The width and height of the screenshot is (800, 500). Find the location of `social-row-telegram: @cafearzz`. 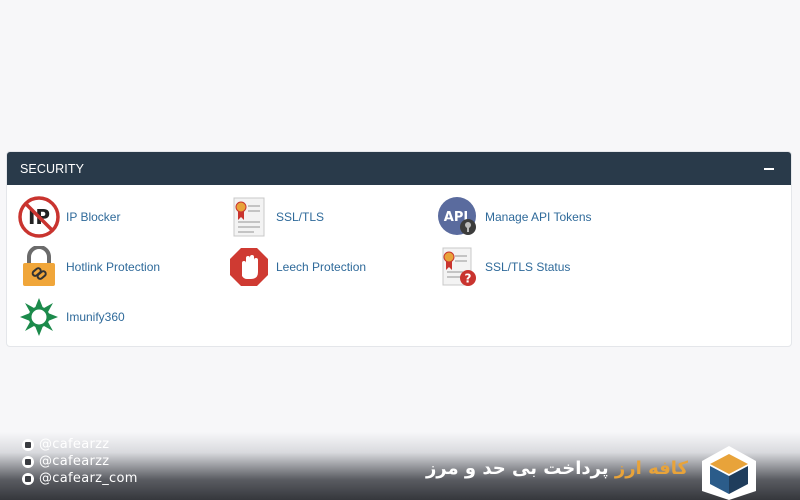

social-row-telegram: @cafearzz is located at coordinates (80, 461).